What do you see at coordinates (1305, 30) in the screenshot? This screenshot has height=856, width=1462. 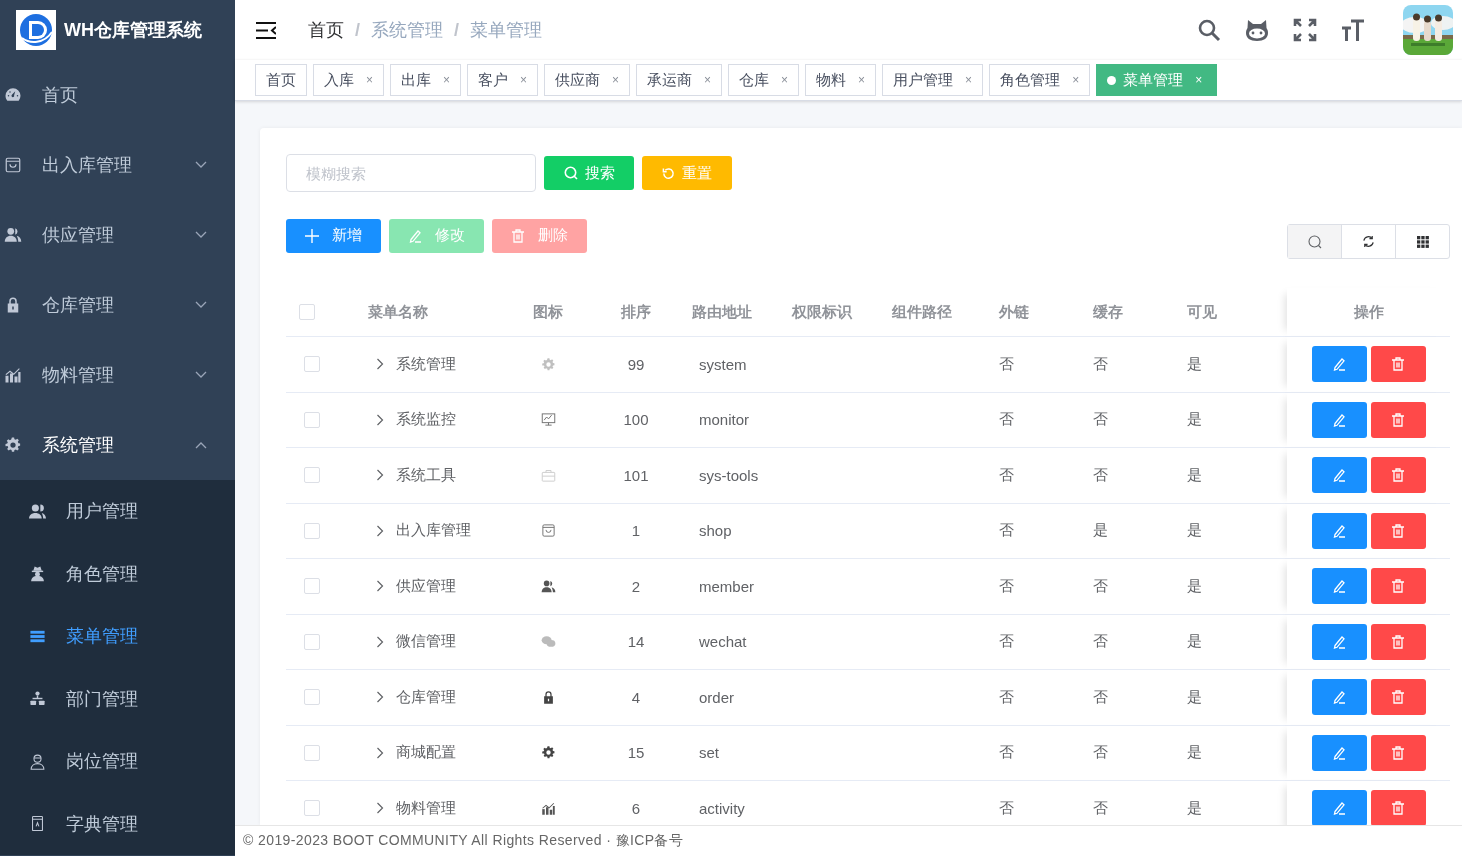 I see `fullscreen-icon` at bounding box center [1305, 30].